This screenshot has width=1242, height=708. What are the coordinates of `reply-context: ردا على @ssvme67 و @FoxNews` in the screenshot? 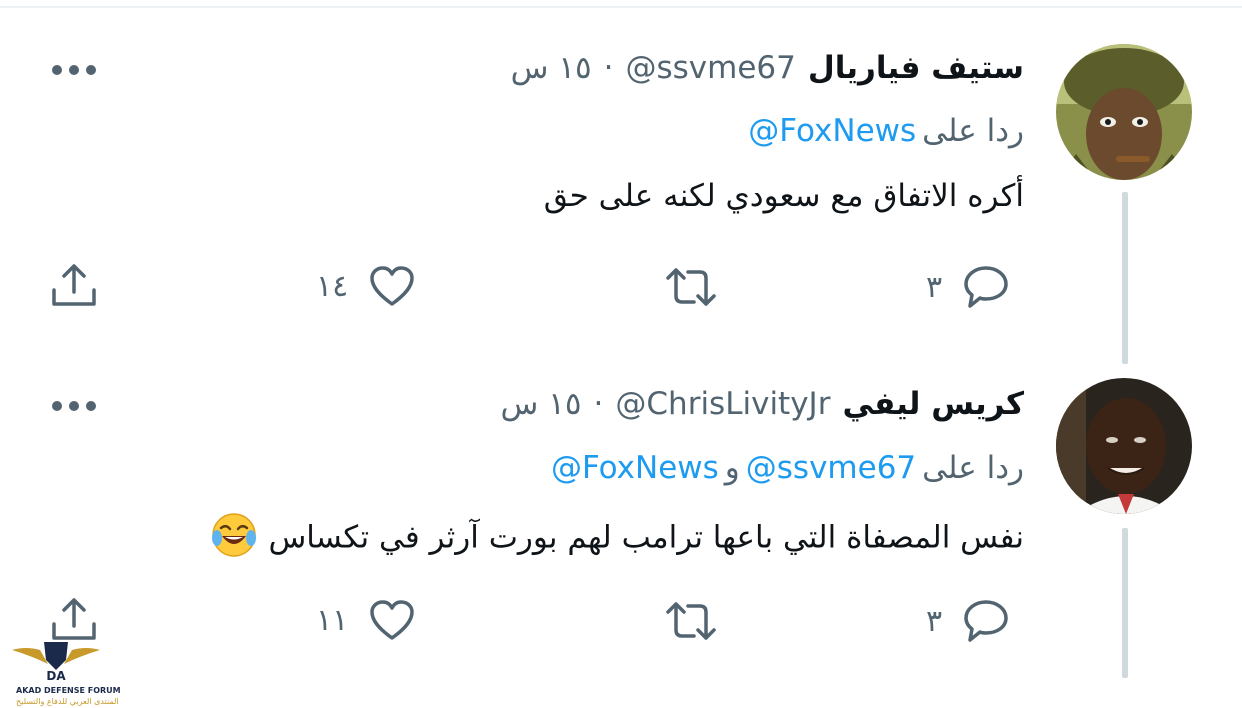 It's located at (787, 468).